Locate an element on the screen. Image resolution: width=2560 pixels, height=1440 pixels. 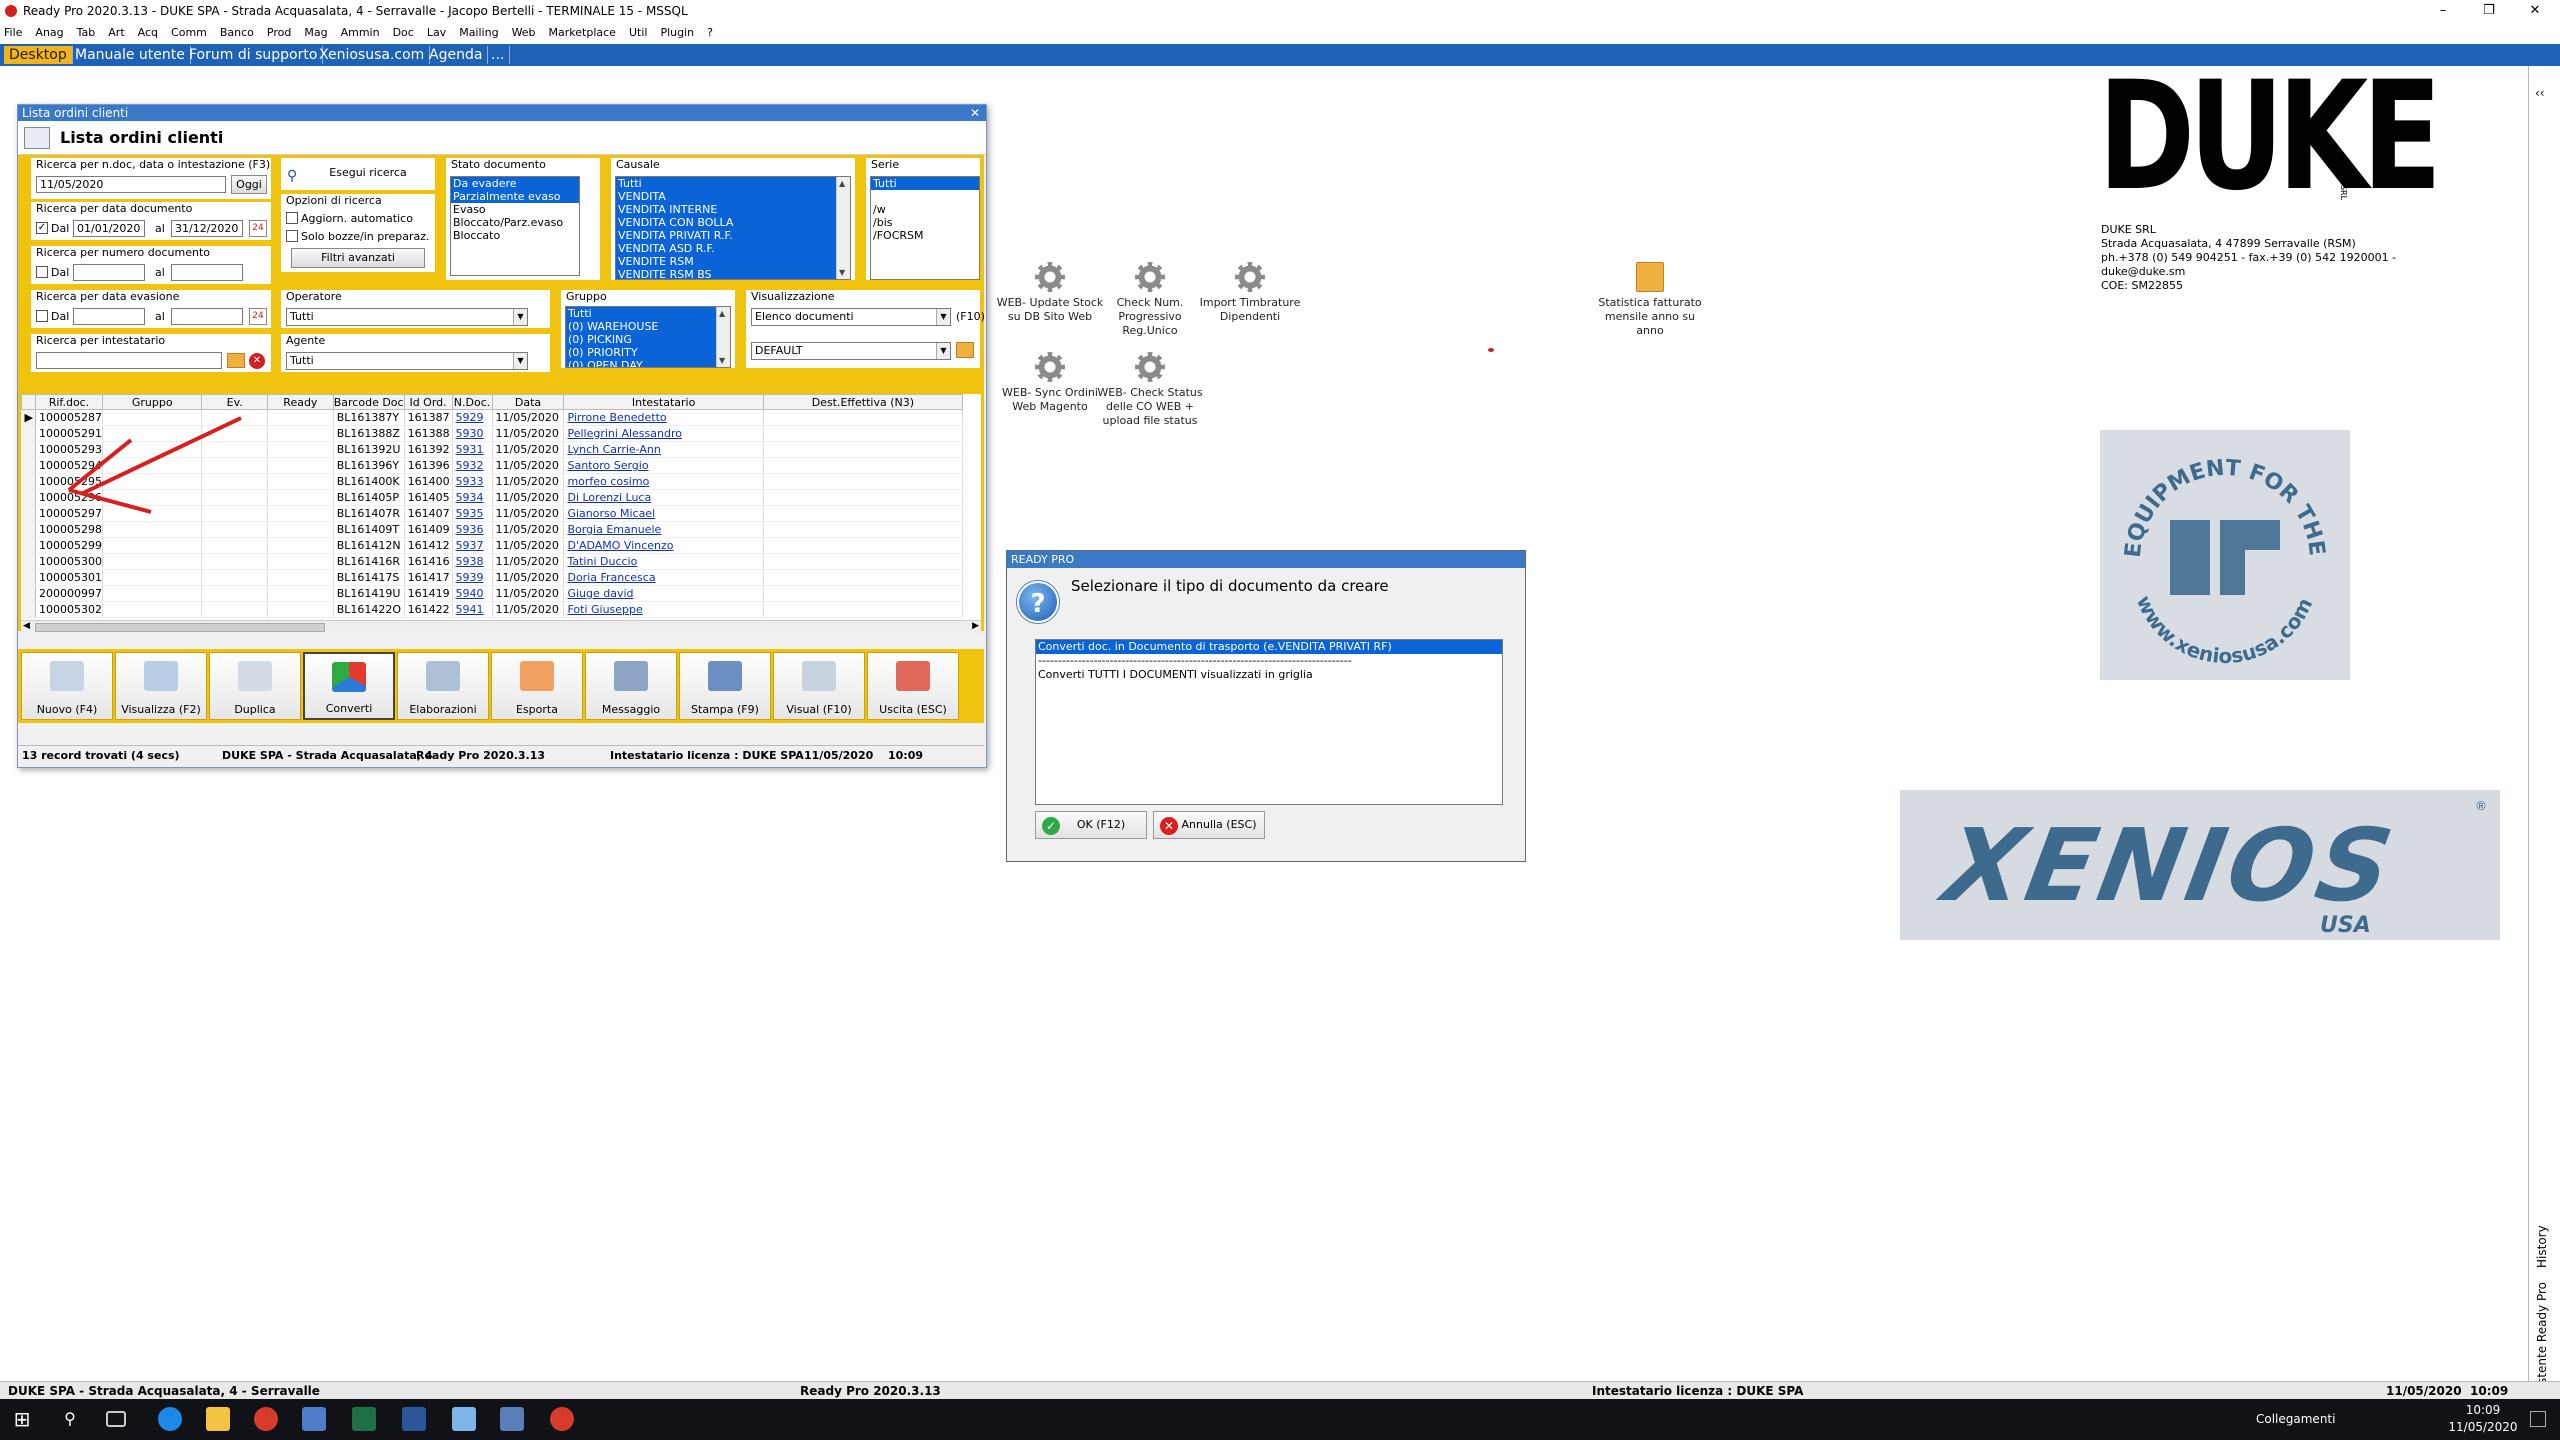
table-cell: 161387 is located at coordinates (428, 417).